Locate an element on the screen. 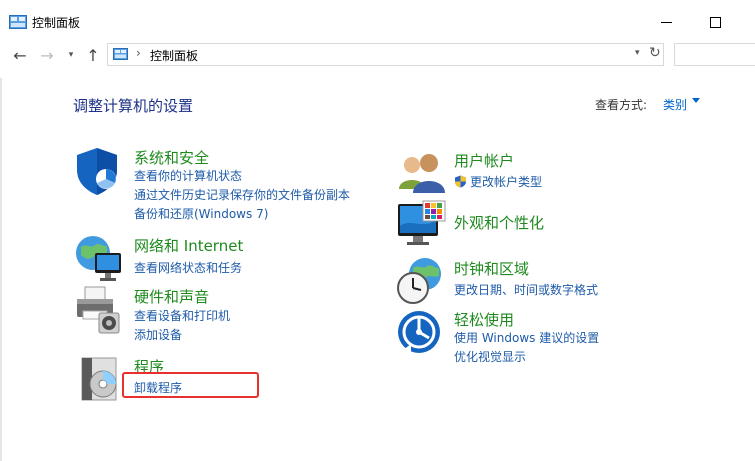 The image size is (755, 461). arrow-right-icon: → is located at coordinates (47, 55).